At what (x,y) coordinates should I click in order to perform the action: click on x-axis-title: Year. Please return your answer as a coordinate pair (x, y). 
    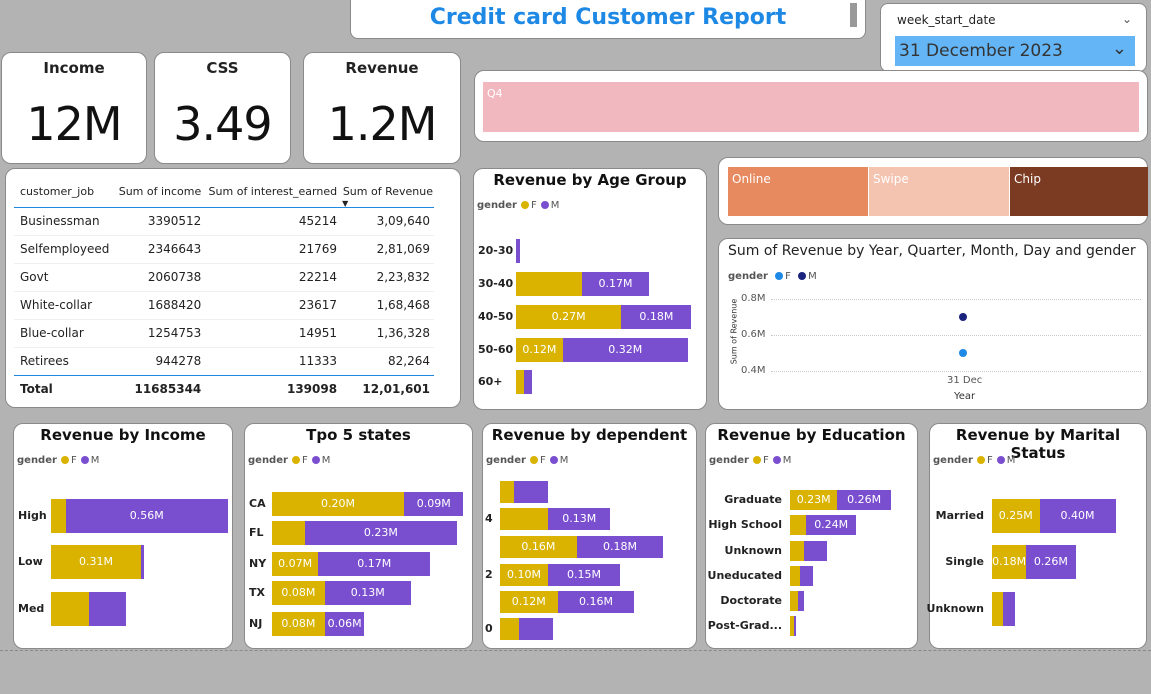
    Looking at the image, I should click on (965, 396).